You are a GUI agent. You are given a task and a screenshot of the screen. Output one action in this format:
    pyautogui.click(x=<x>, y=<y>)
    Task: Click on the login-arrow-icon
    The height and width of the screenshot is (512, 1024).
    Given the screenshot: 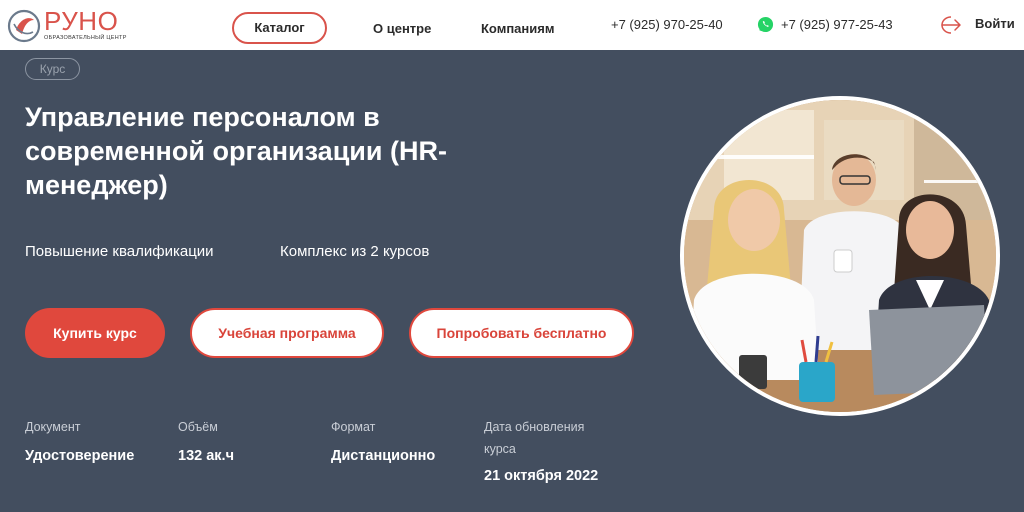 What is the action you would take?
    pyautogui.click(x=951, y=25)
    